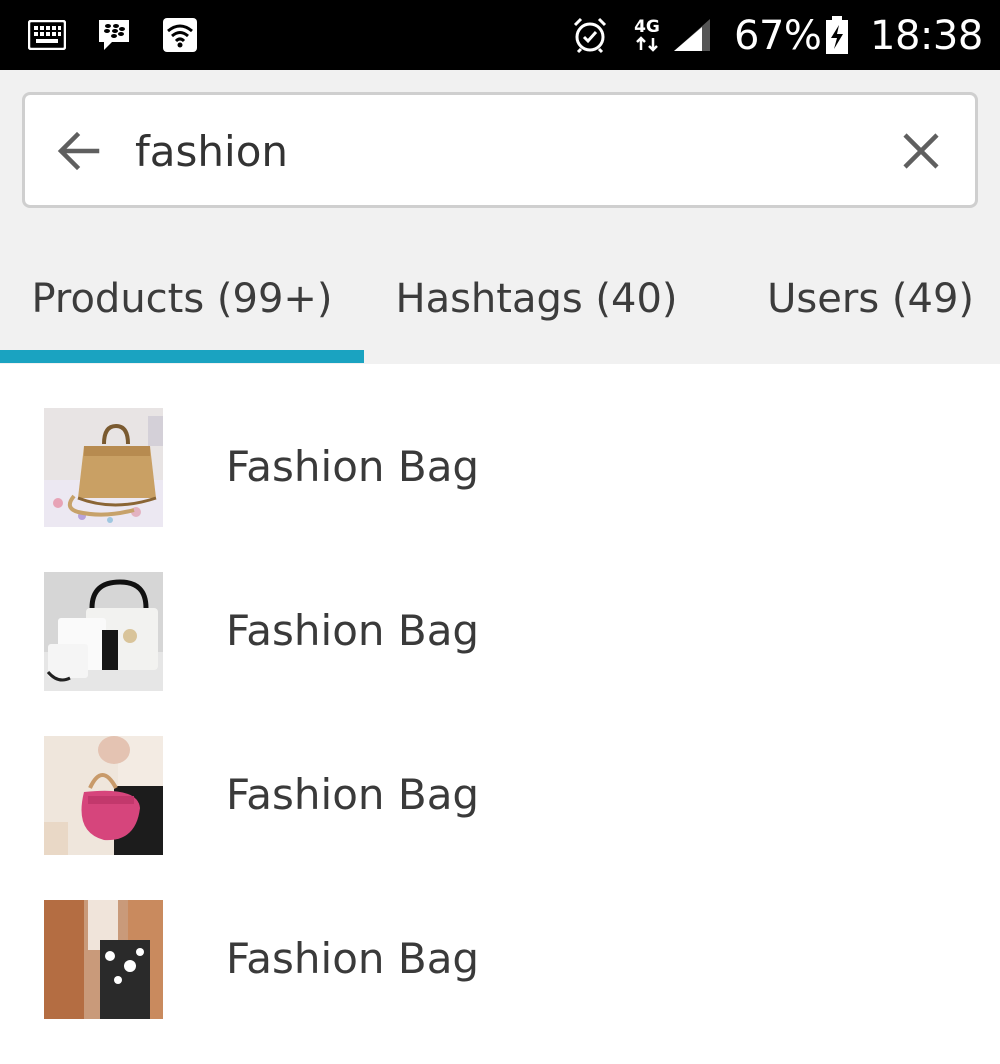  What do you see at coordinates (47, 35) in the screenshot?
I see `keyboard-icon` at bounding box center [47, 35].